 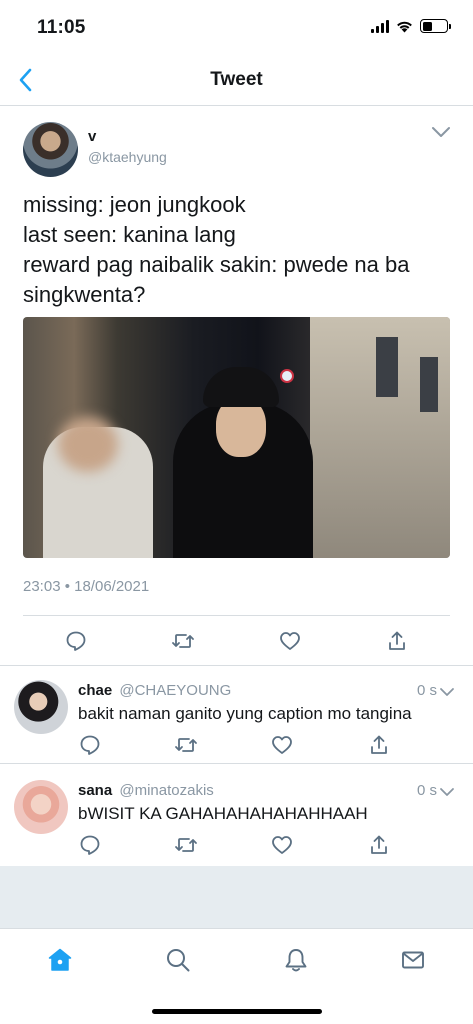 What do you see at coordinates (223, 813) in the screenshot?
I see `reply-text: bWISIT KA GAHAHAHAHAHAHHAAH` at bounding box center [223, 813].